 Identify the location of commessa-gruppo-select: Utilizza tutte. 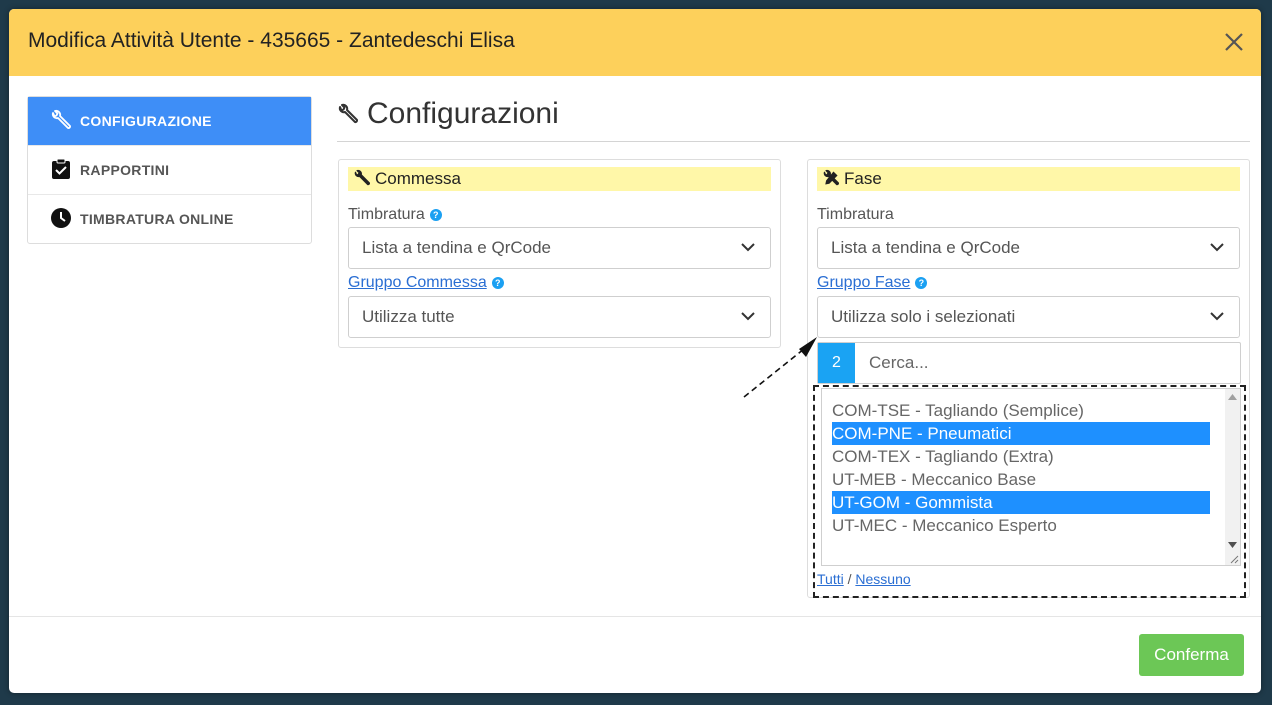
(559, 317).